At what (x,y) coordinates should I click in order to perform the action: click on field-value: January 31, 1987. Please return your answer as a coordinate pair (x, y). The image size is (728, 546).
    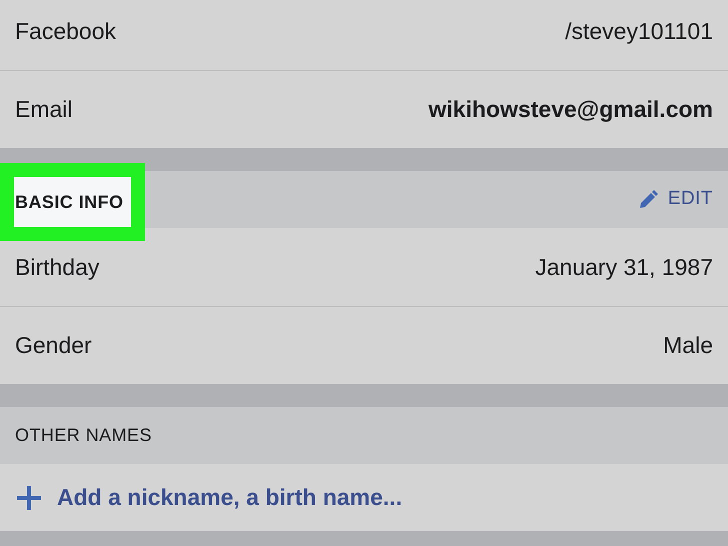
    Looking at the image, I should click on (624, 267).